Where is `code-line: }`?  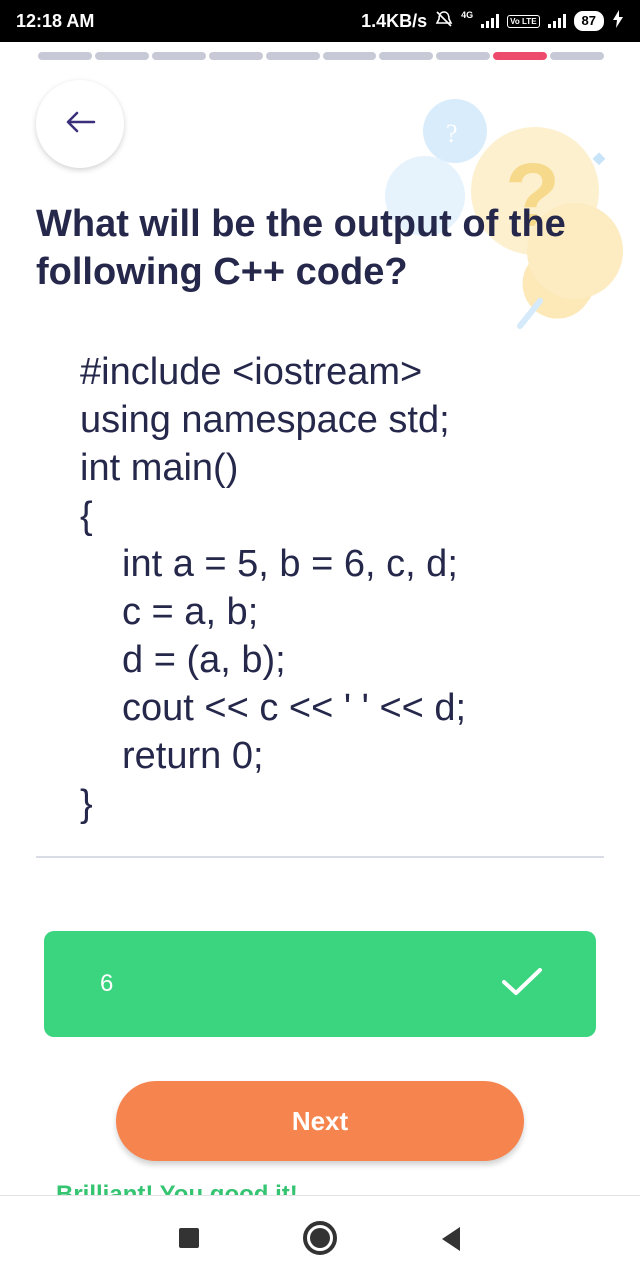 code-line: } is located at coordinates (86, 804).